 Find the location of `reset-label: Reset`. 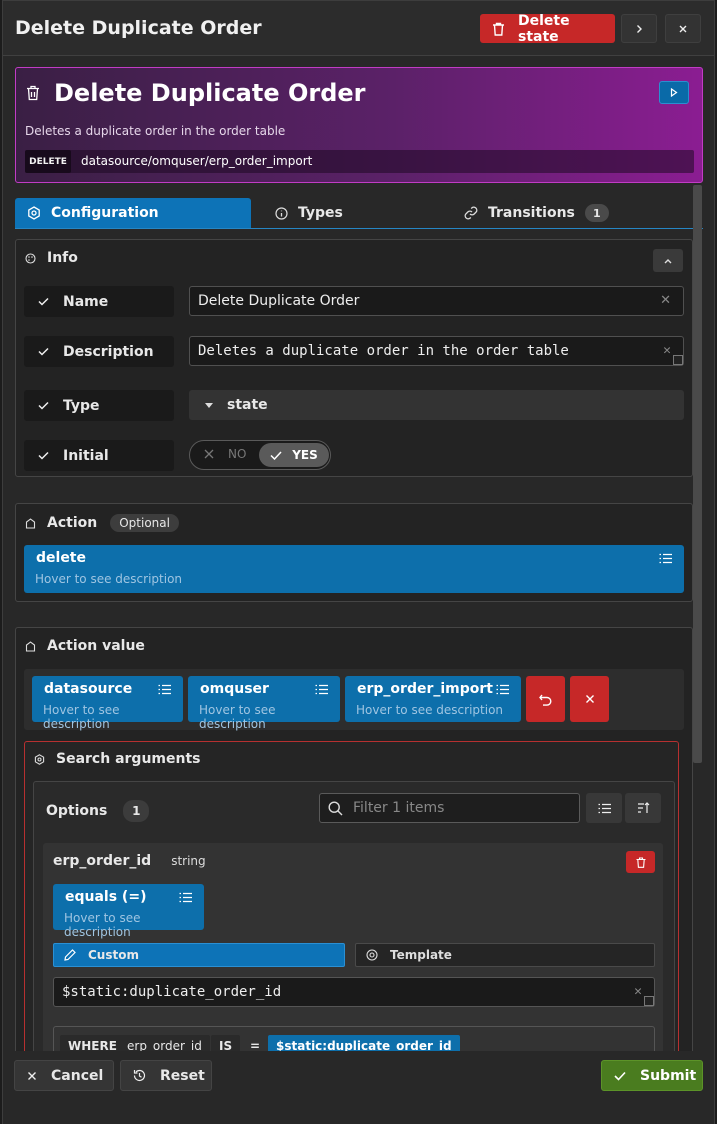

reset-label: Reset is located at coordinates (182, 1075).